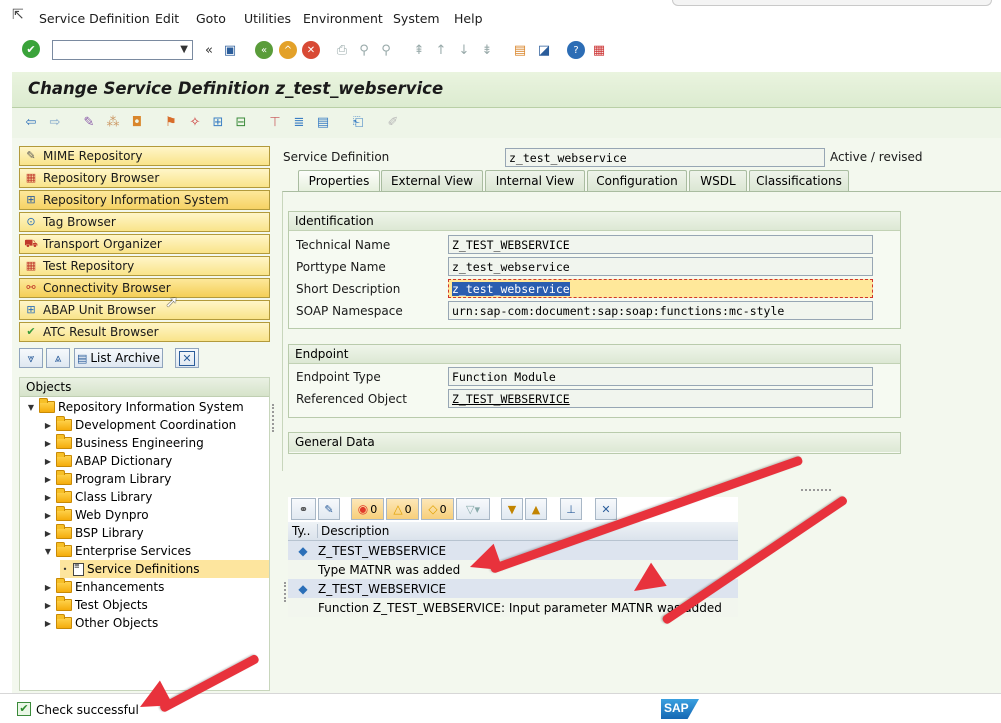  I want to click on short-description-field: z_test_webservice, so click(660, 288).